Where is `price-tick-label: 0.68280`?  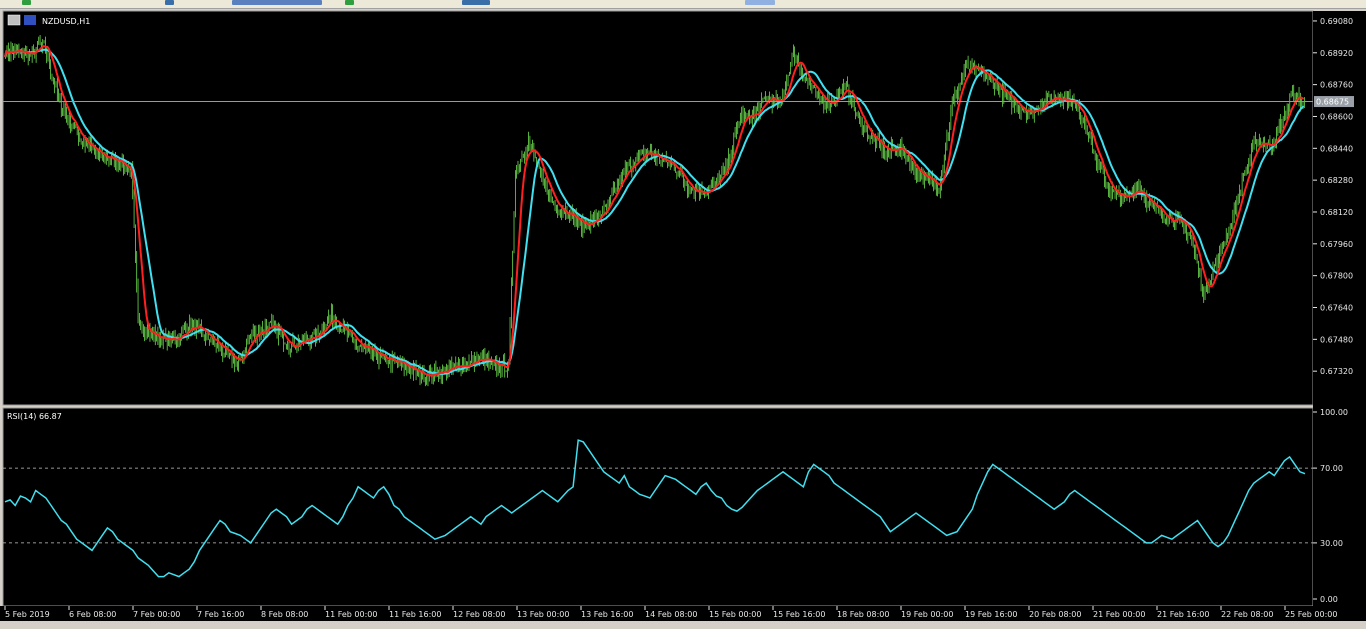
price-tick-label: 0.68280 is located at coordinates (1336, 180).